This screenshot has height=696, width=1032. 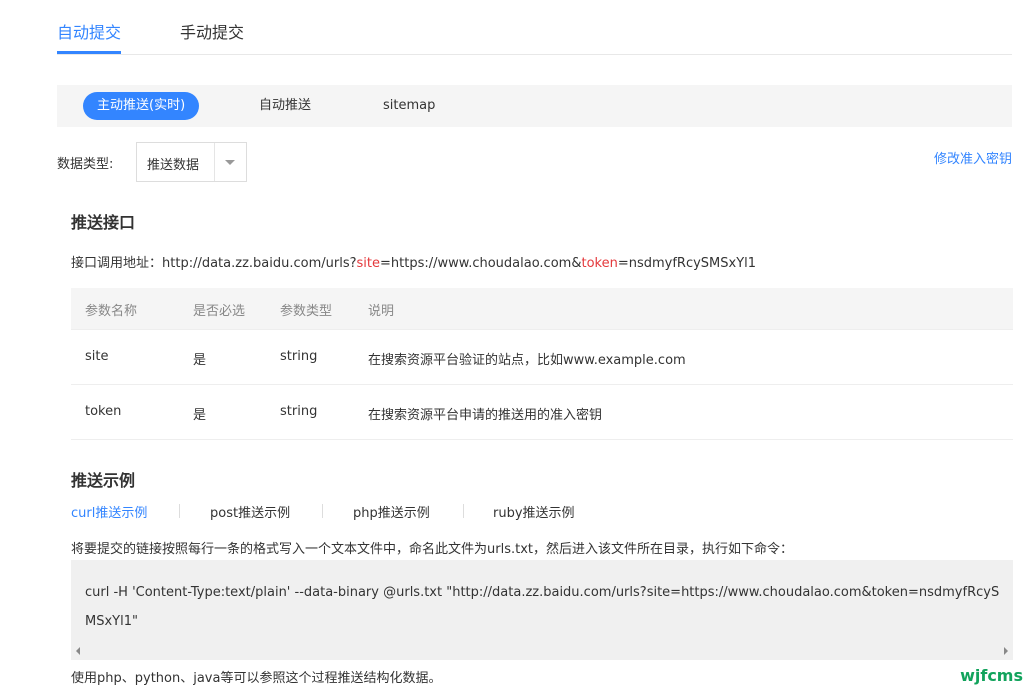 What do you see at coordinates (250, 511) in the screenshot?
I see `tab-post-example: post推送示例` at bounding box center [250, 511].